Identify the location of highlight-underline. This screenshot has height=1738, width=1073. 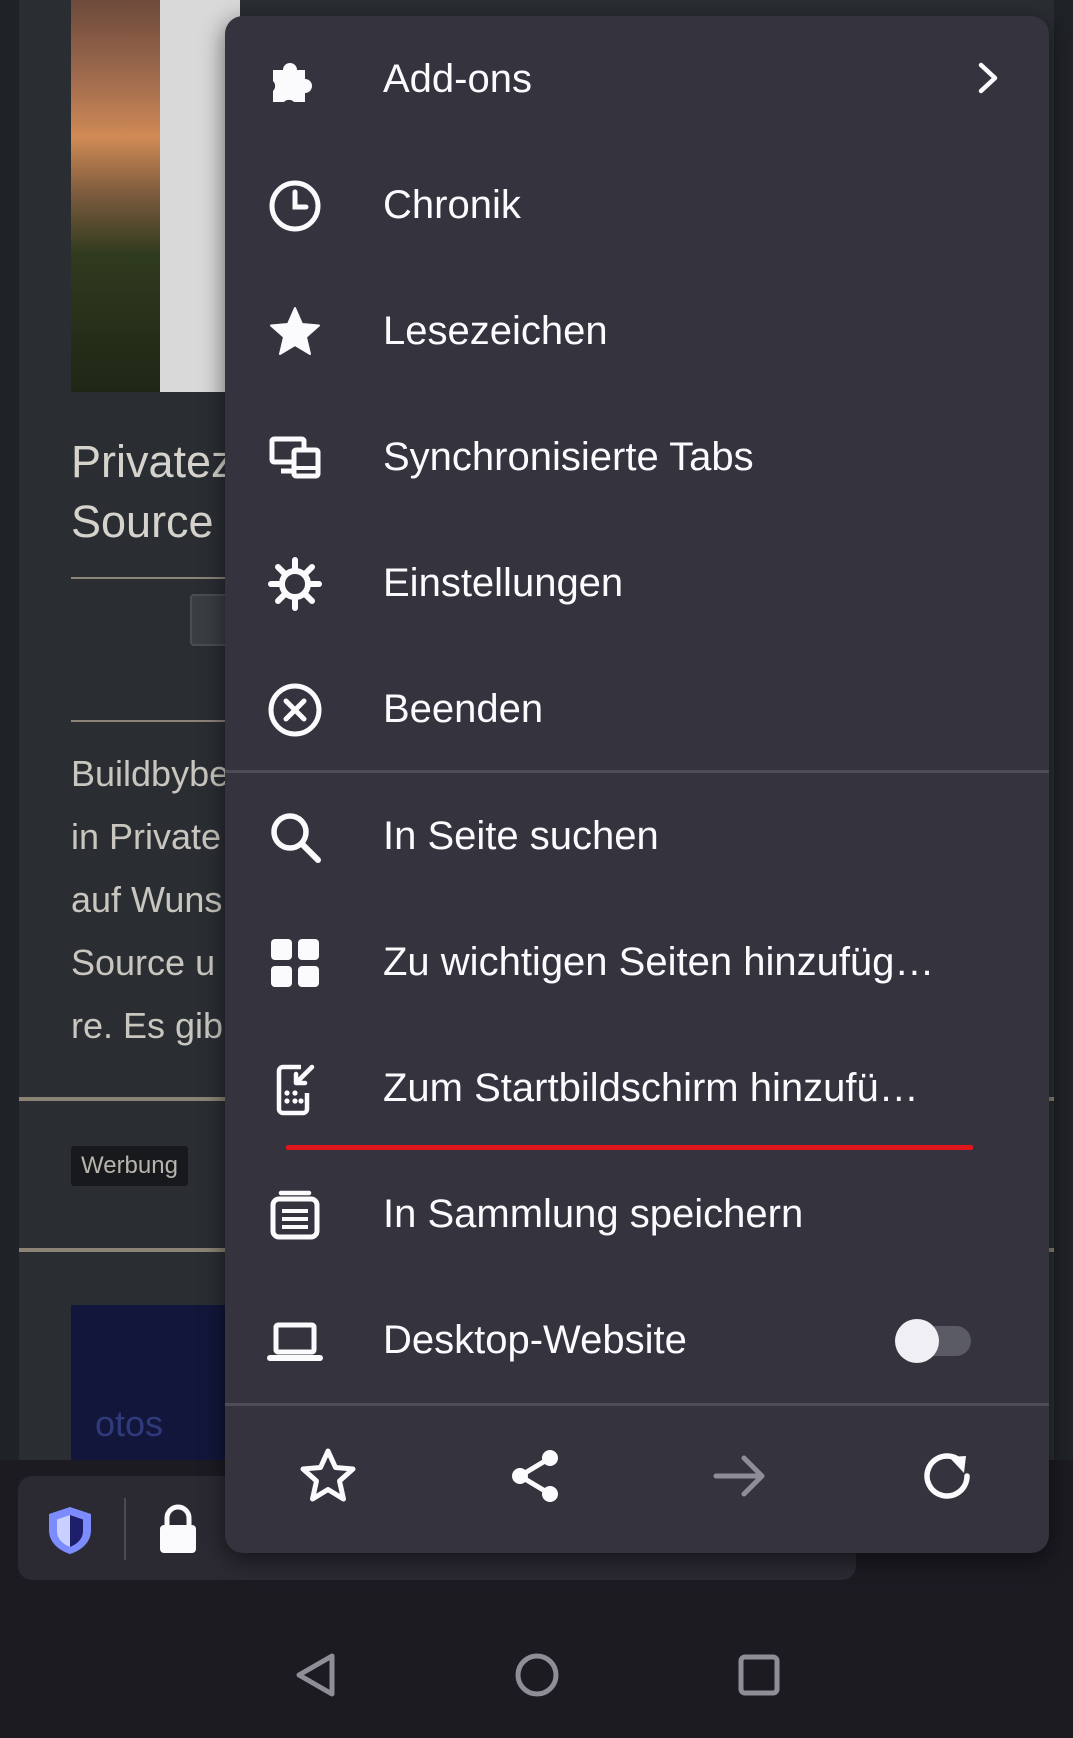
(629, 1147).